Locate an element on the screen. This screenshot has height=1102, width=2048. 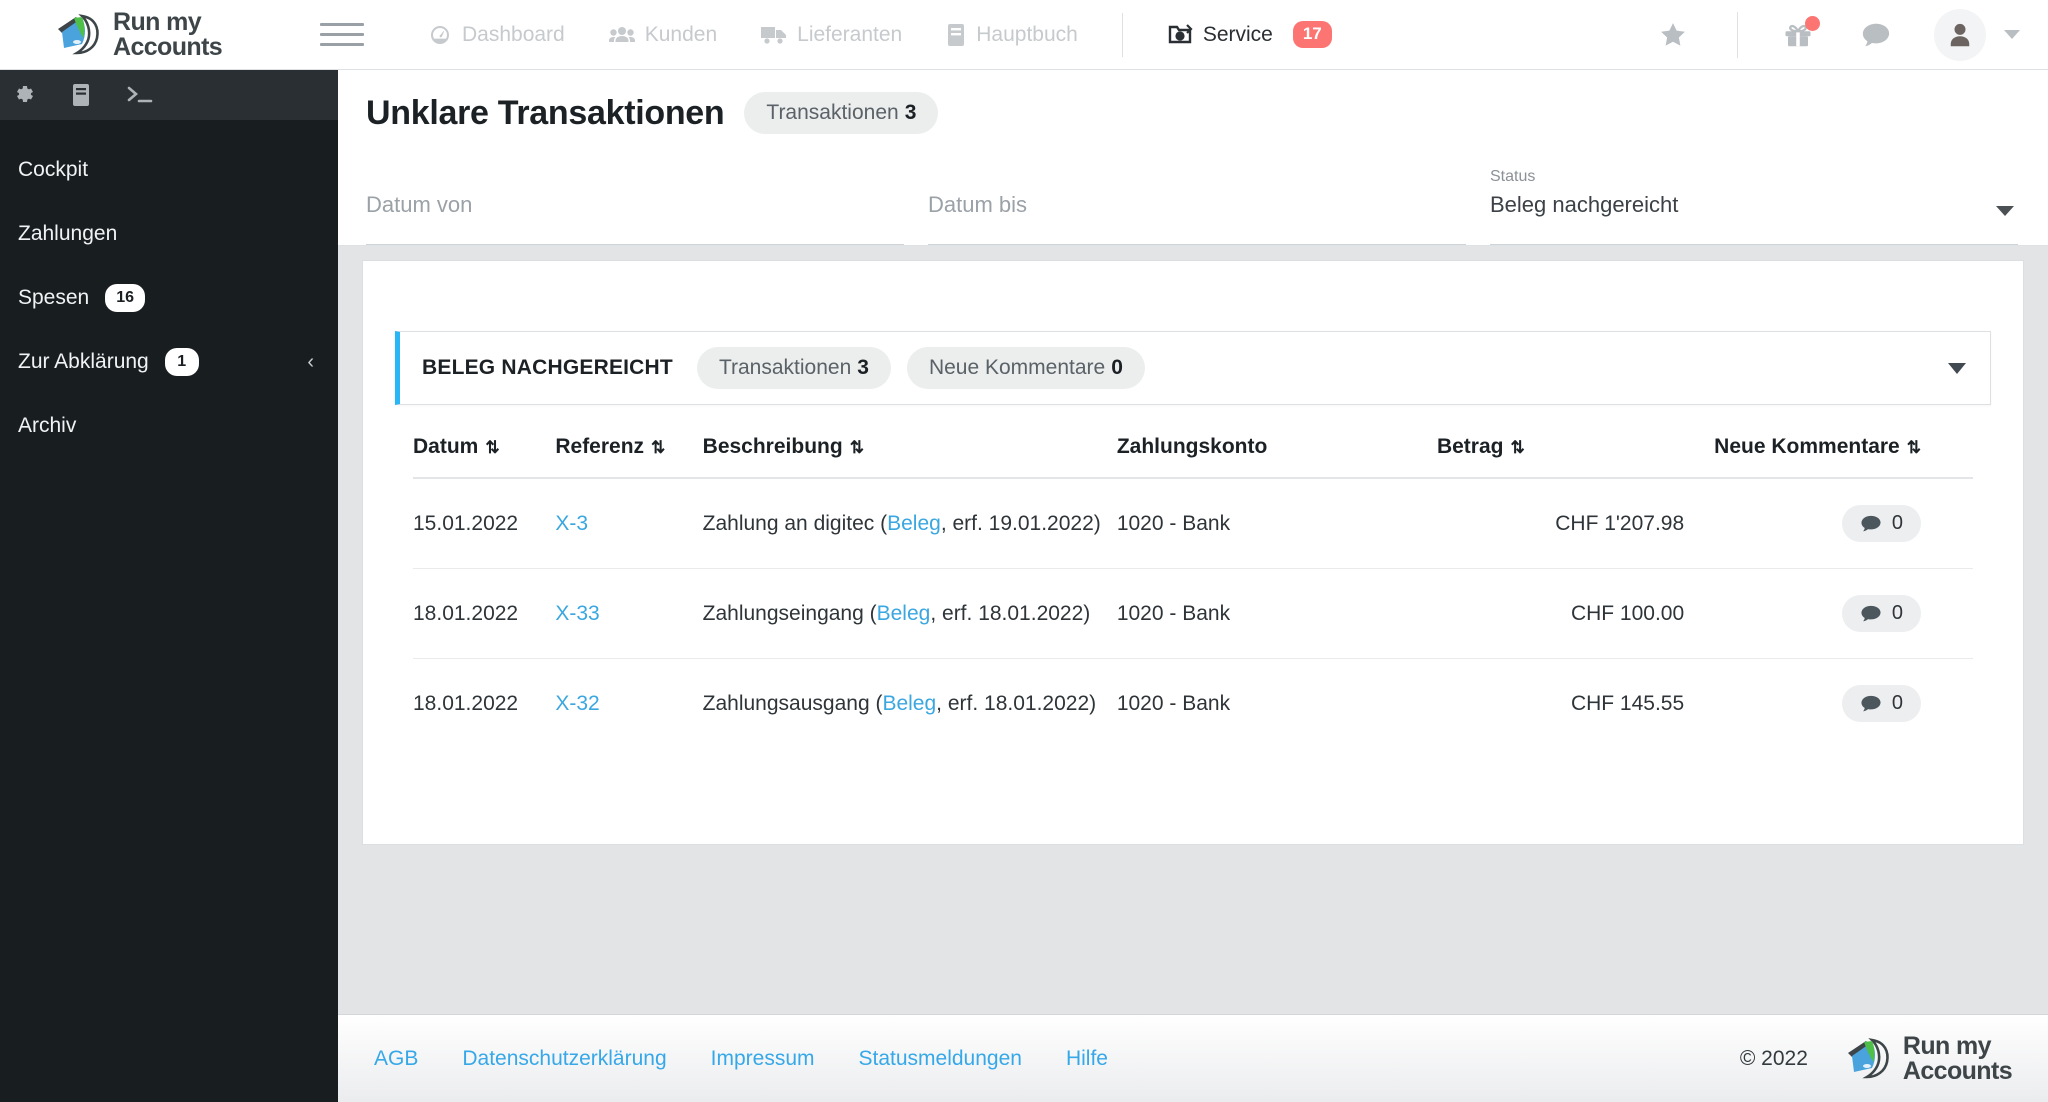
column-header-zahlungskonto: Zahlungskonto is located at coordinates (1276, 457).